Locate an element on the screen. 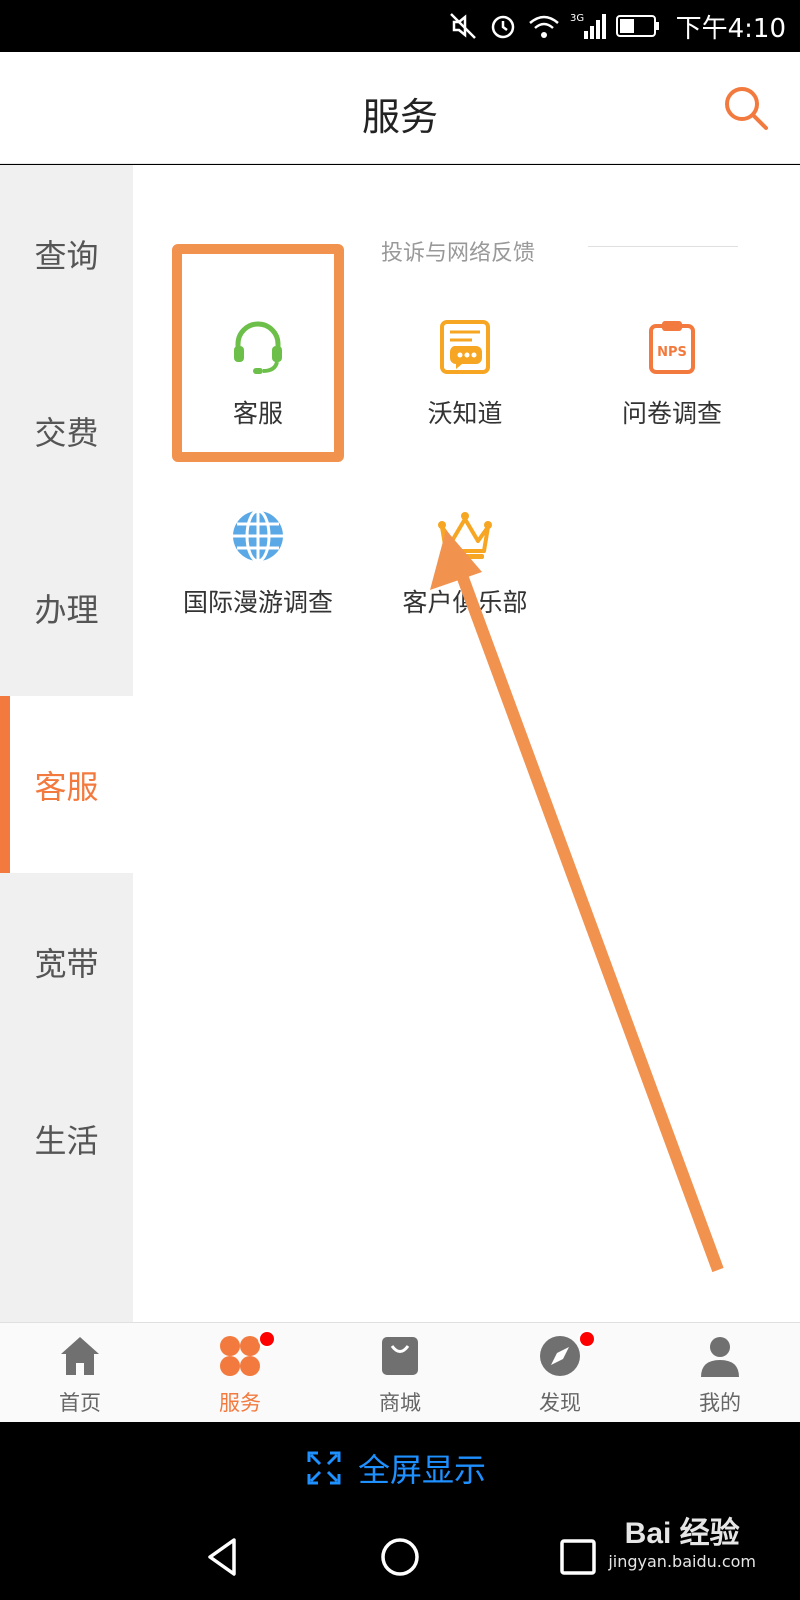 The width and height of the screenshot is (800, 1600). wifi-icon is located at coordinates (543, 26).